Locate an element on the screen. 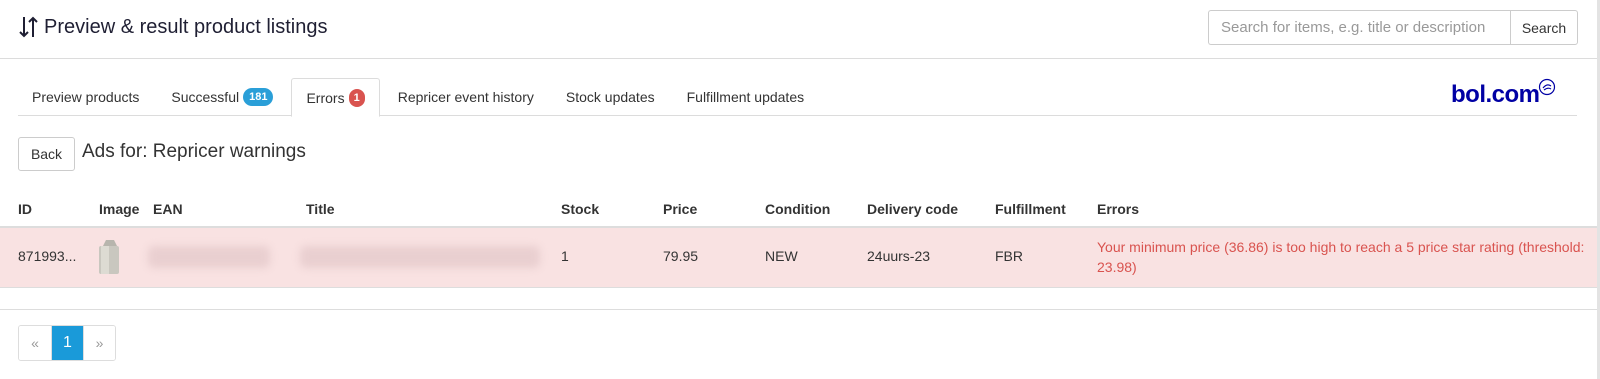 The image size is (1600, 379). cell-title-redacted is located at coordinates (420, 257).